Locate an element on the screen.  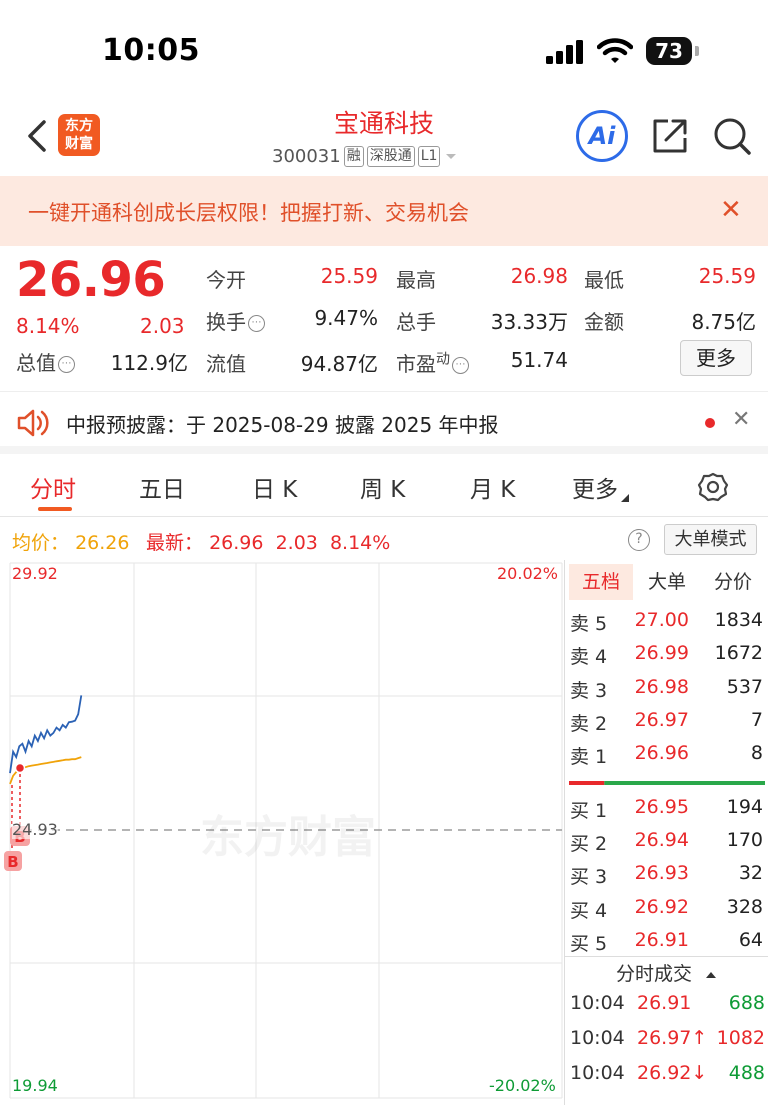
tab-more-label: 更多 is located at coordinates (595, 490).